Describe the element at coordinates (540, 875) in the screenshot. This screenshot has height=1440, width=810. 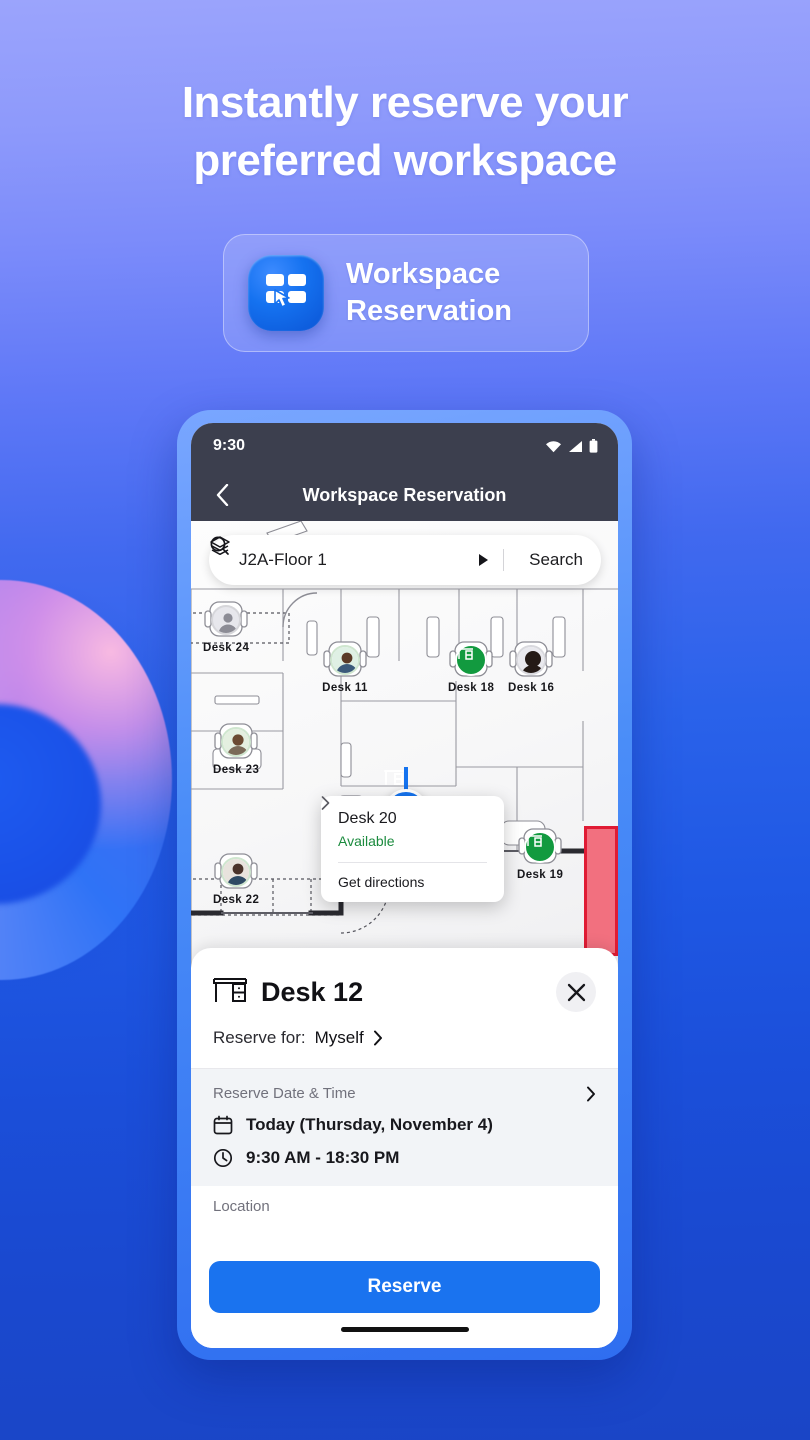
I see `desk-label: Desk 19` at that location.